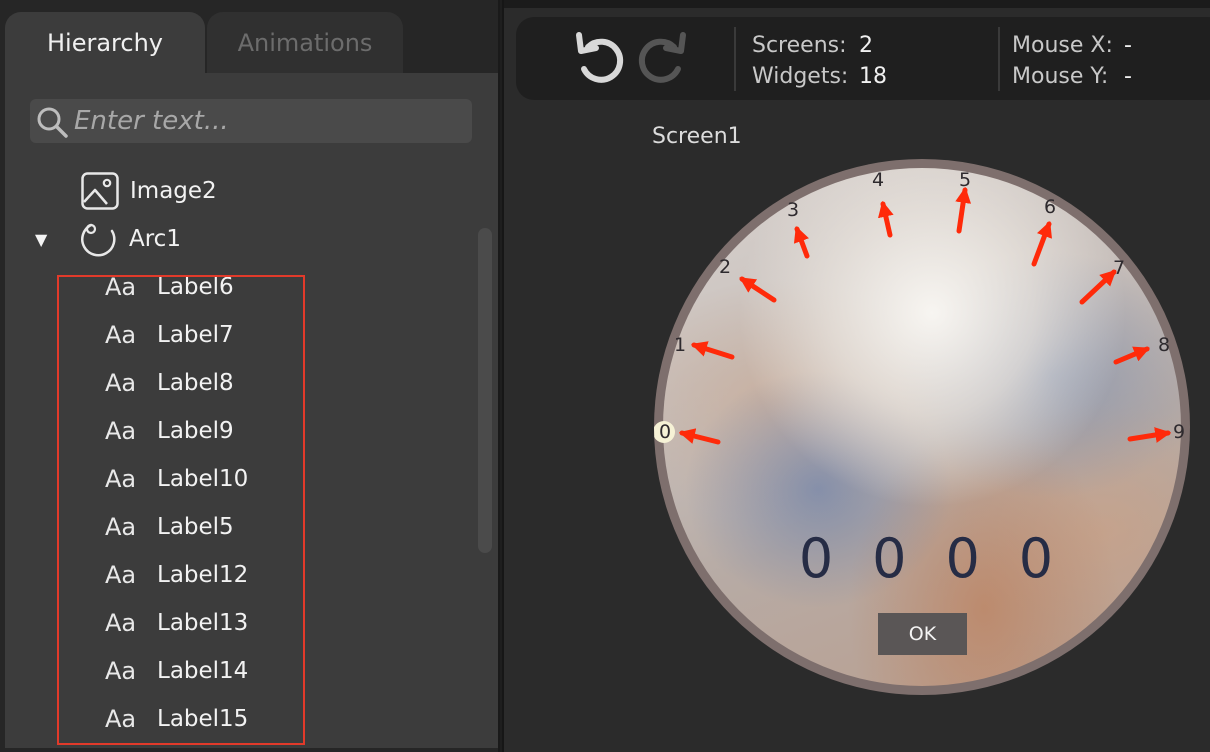 This screenshot has width=1210, height=752. Describe the element at coordinates (155, 239) in the screenshot. I see `tree-item-label: Arc1` at that location.